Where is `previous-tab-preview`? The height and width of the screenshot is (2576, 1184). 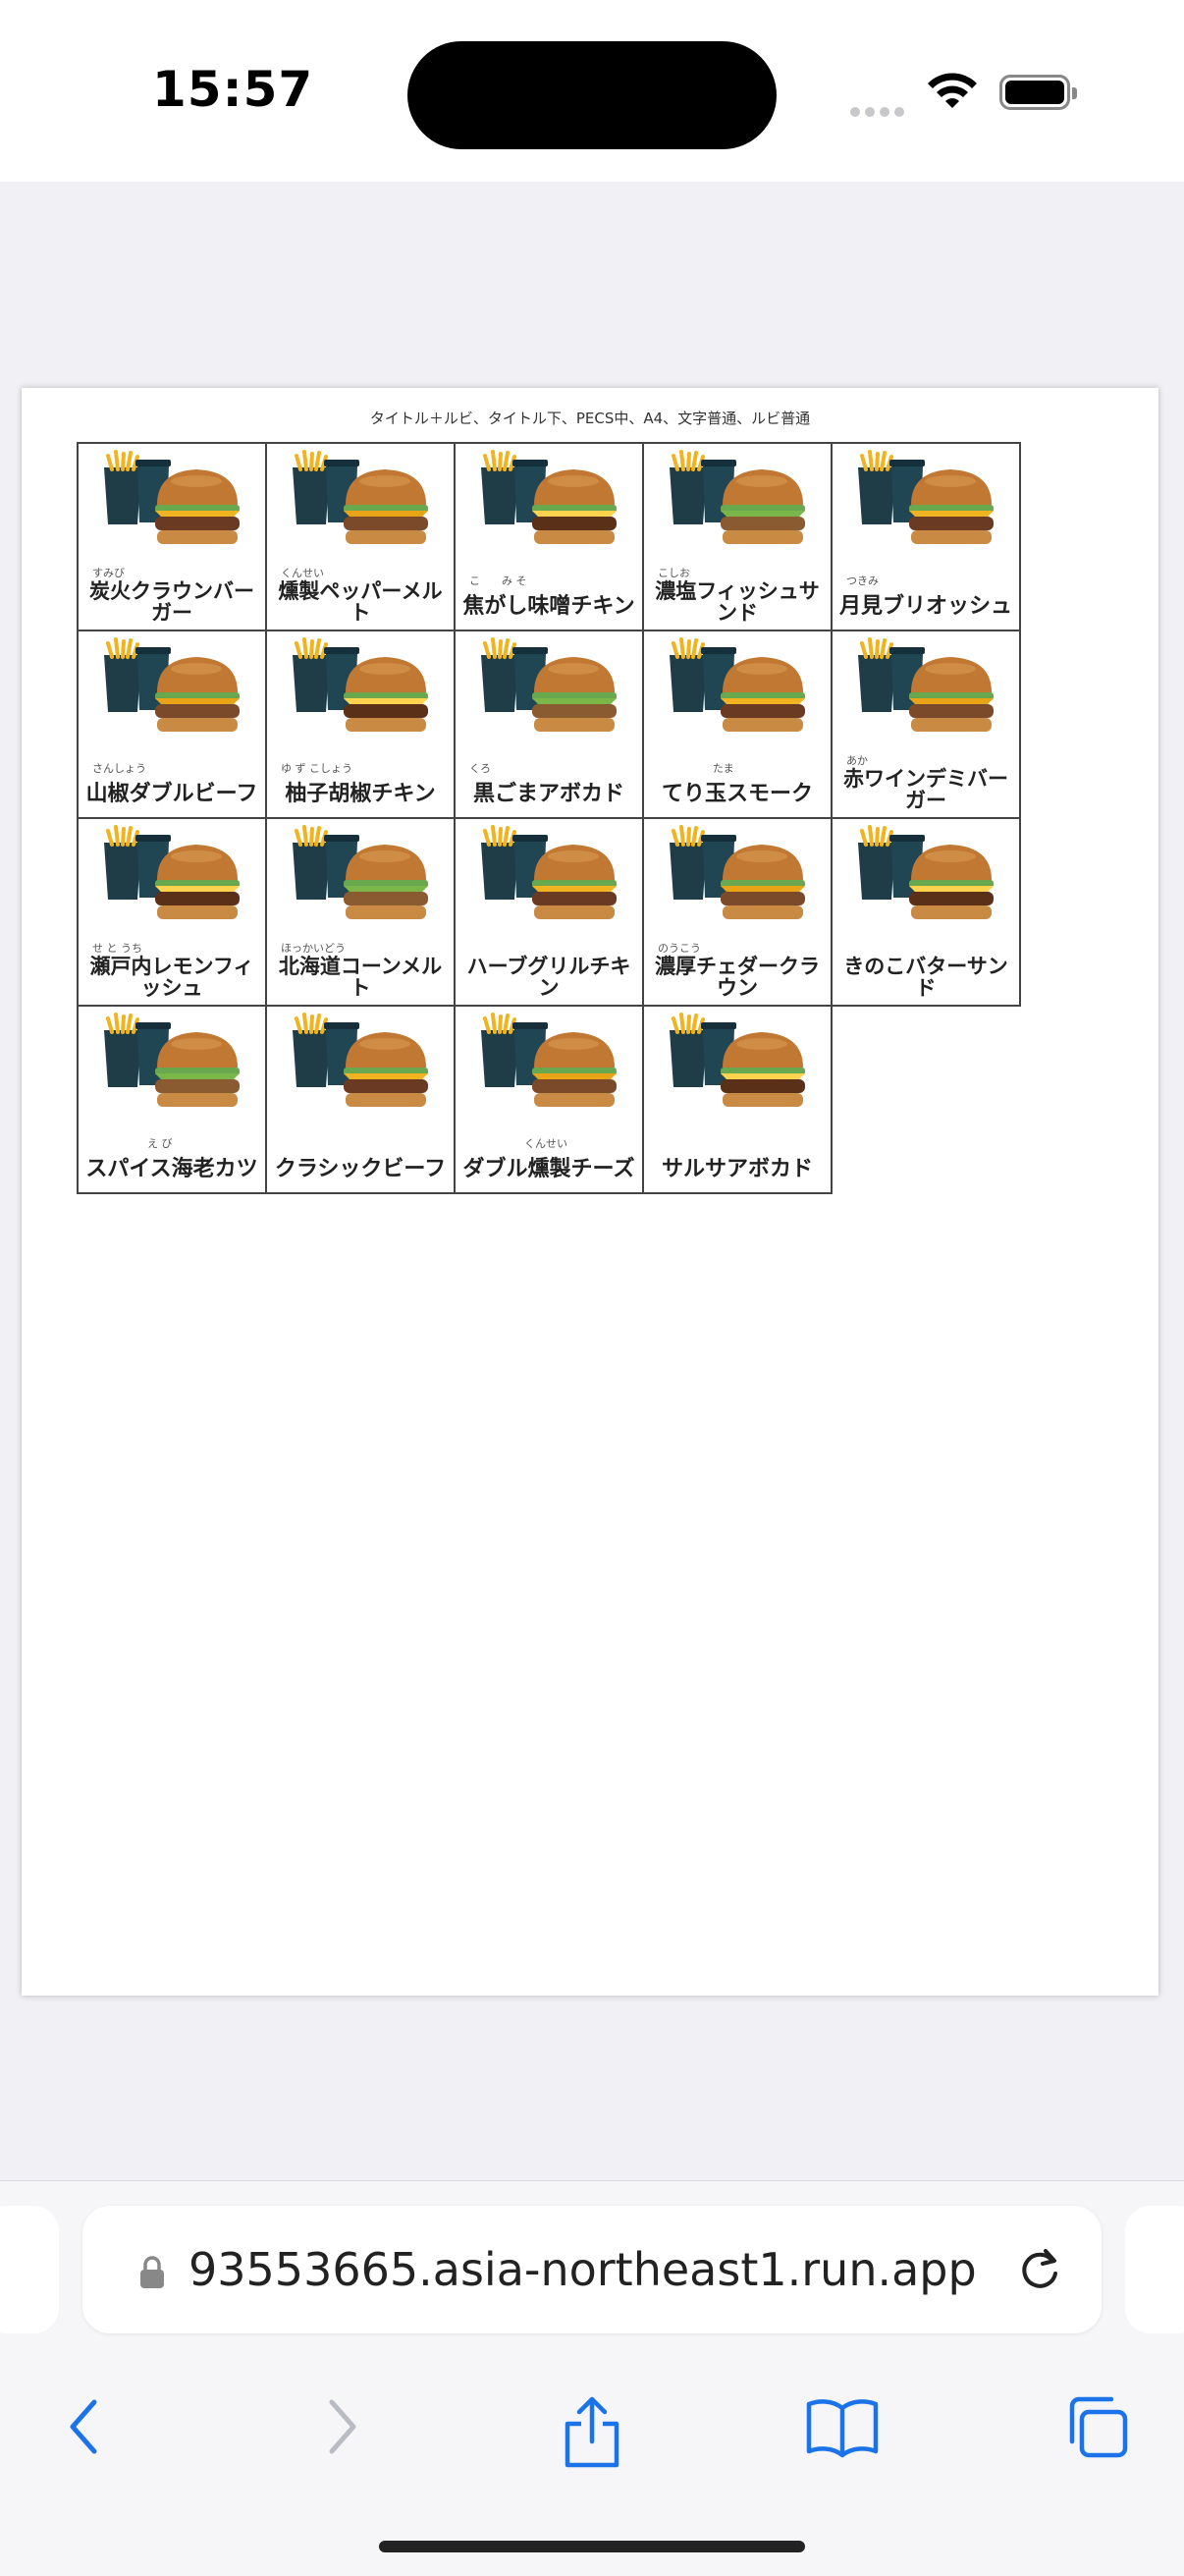
previous-tab-preview is located at coordinates (30, 2270).